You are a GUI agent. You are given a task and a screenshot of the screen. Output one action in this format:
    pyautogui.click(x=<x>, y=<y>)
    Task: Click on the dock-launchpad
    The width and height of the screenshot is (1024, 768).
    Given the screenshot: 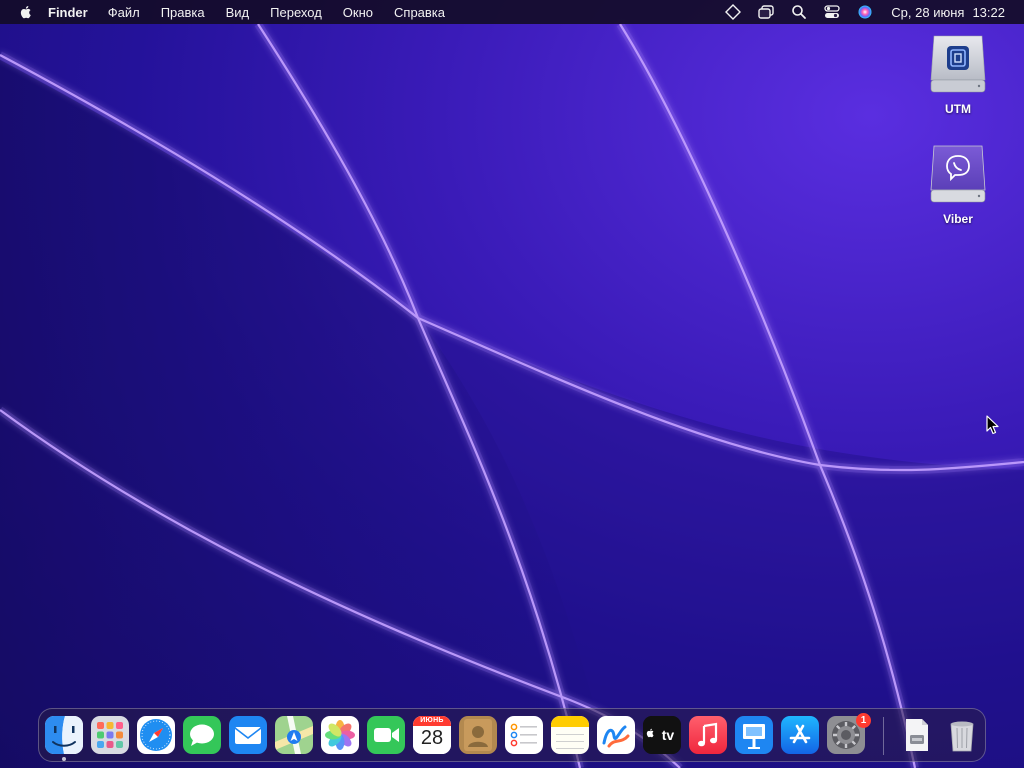 What is the action you would take?
    pyautogui.click(x=110, y=735)
    